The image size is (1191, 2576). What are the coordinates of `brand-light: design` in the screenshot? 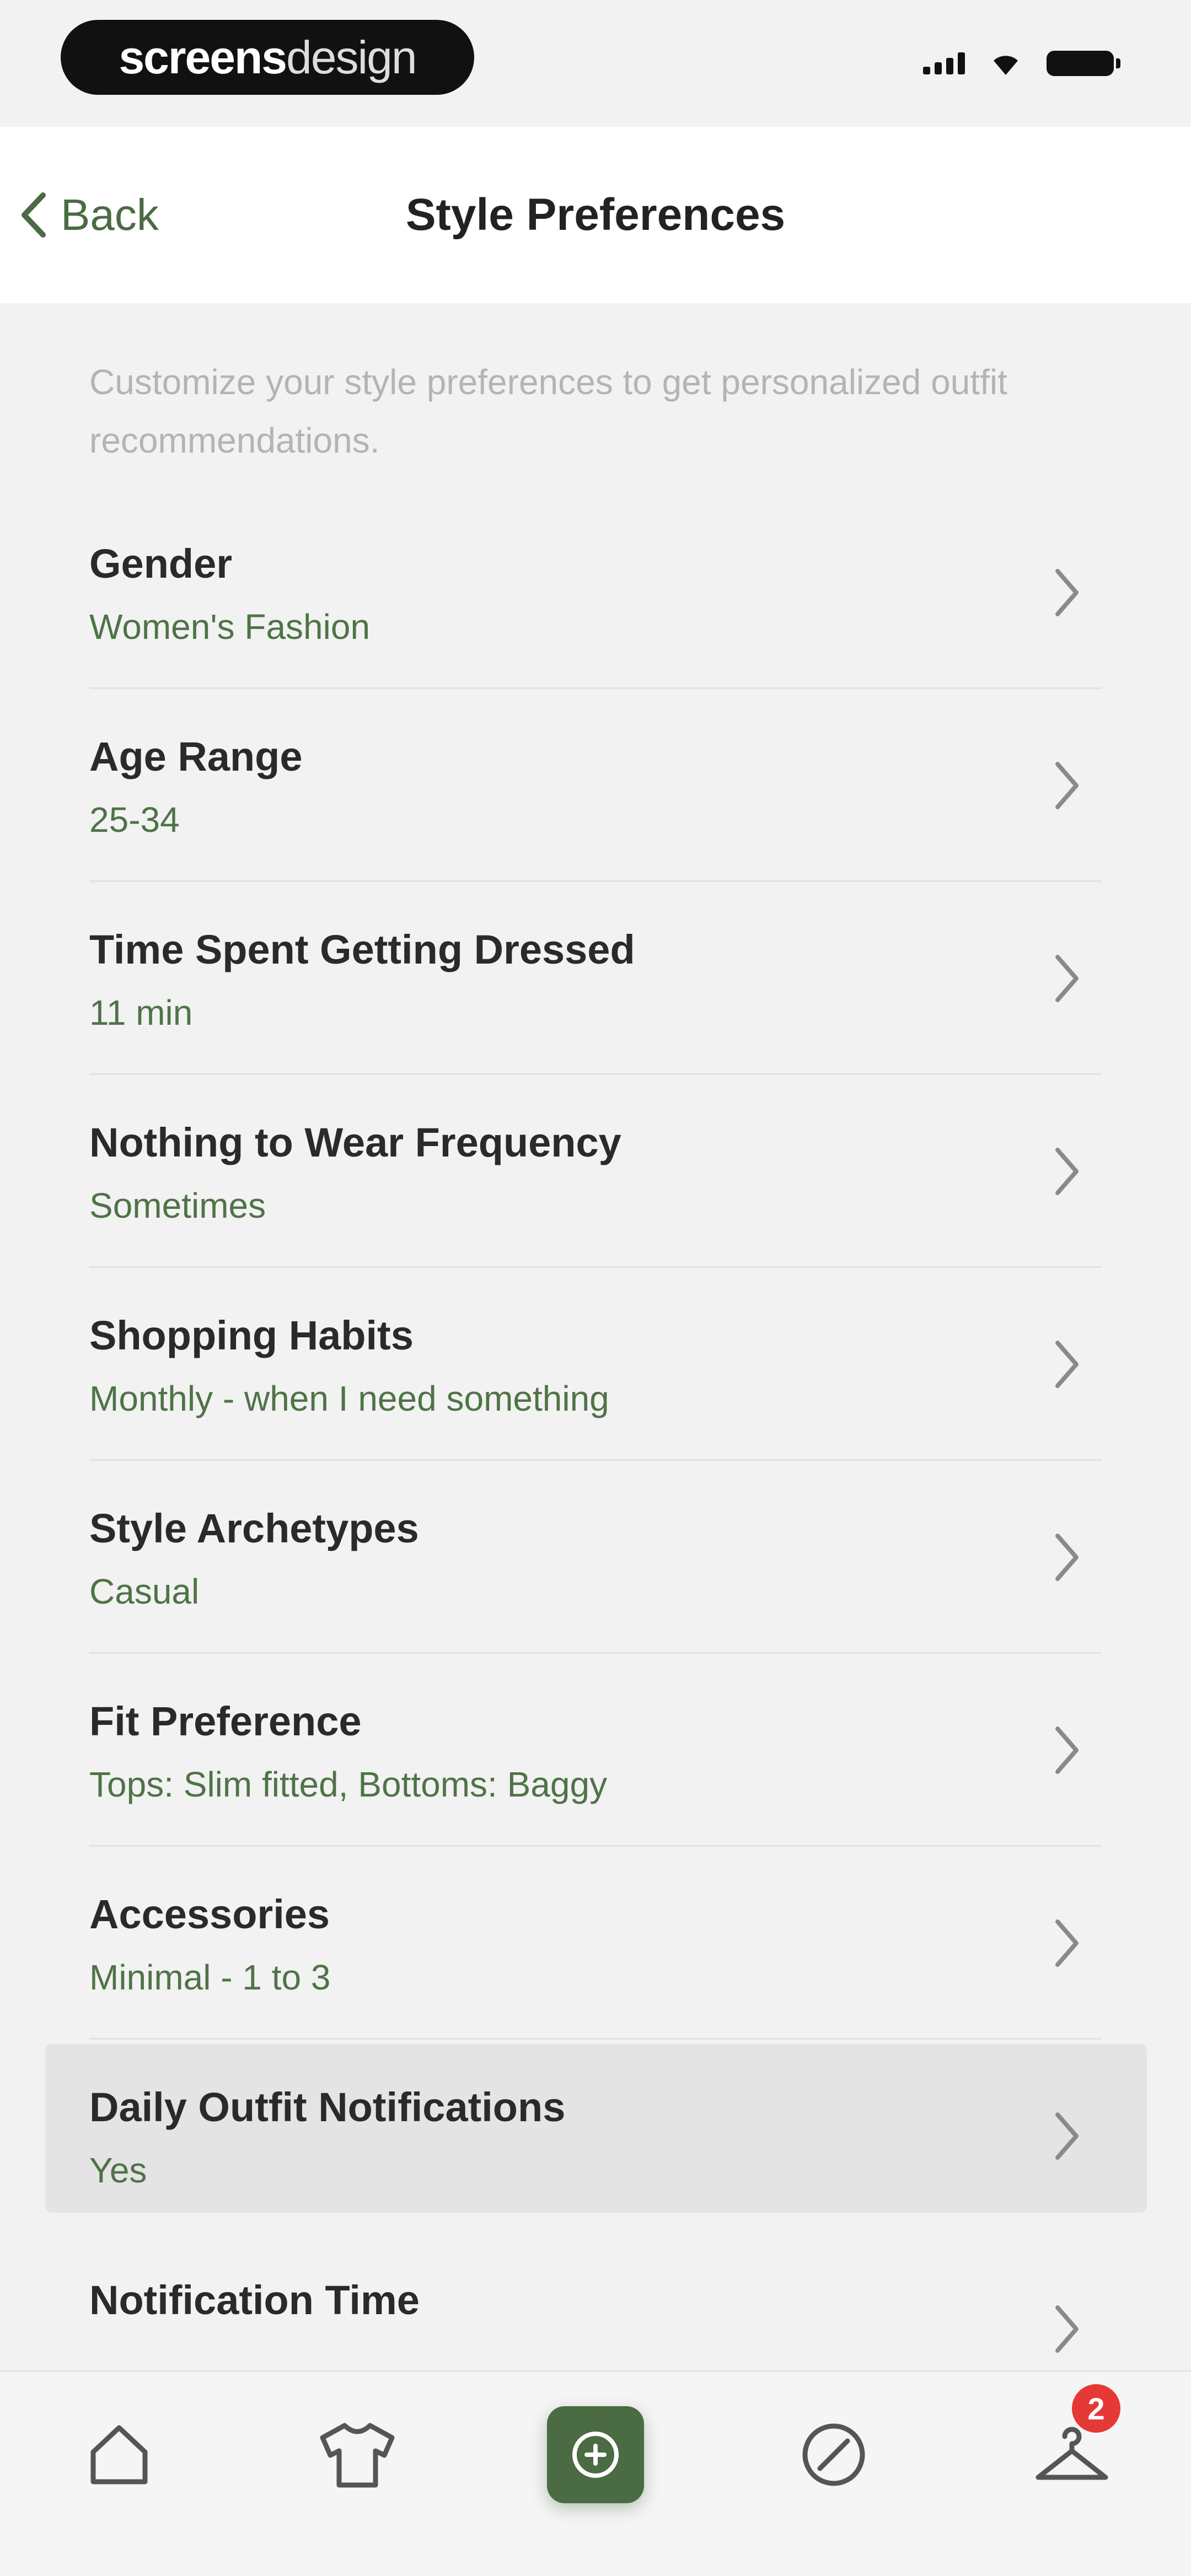 It's located at (352, 57).